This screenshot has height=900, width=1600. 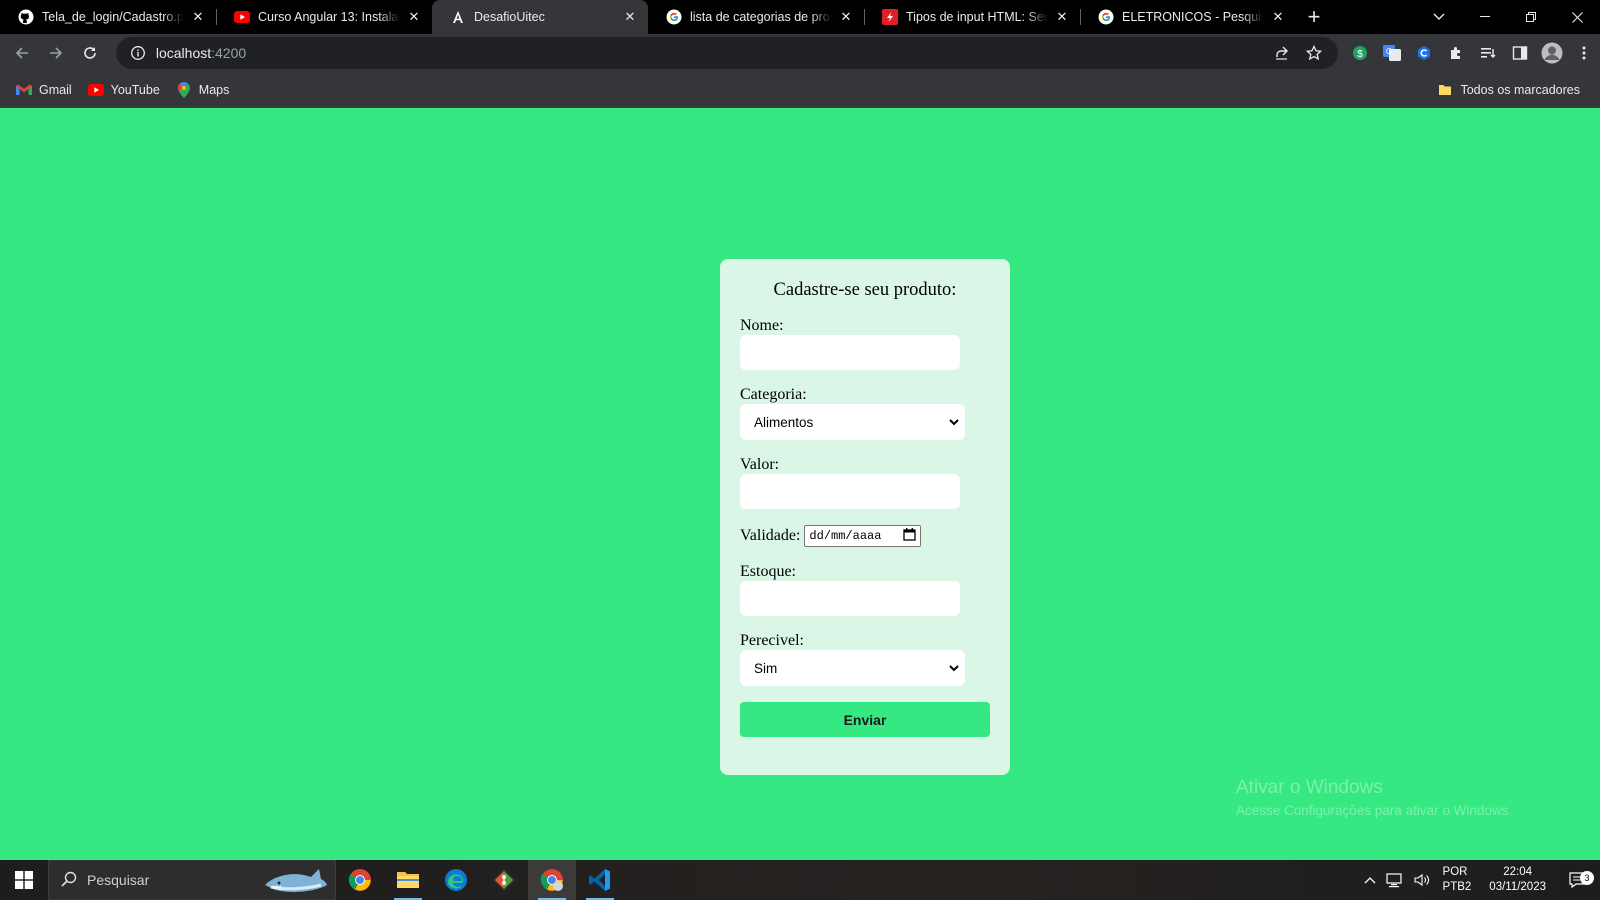 I want to click on clock-time: 22:04, so click(x=1518, y=872).